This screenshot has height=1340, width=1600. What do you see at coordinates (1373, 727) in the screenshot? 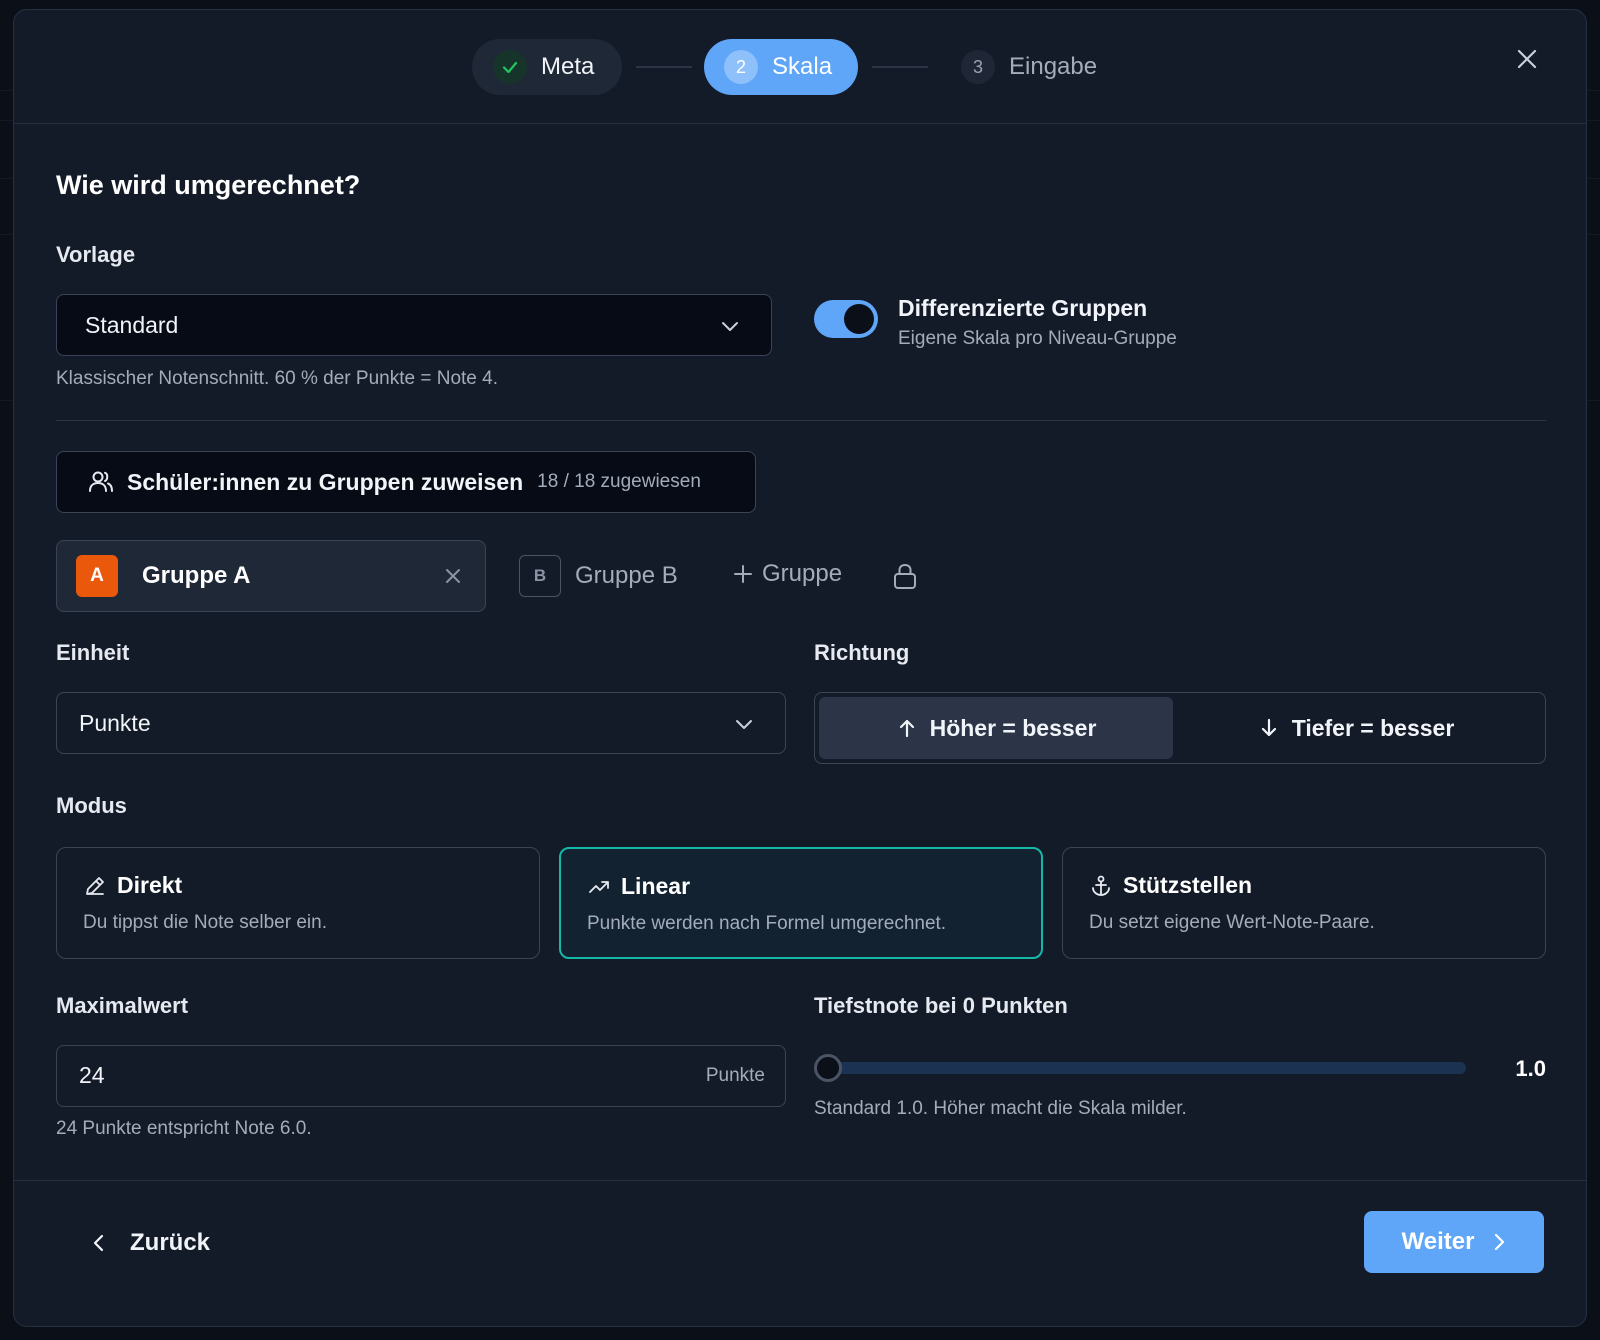
I see `direction-label: Tiefer = besser` at bounding box center [1373, 727].